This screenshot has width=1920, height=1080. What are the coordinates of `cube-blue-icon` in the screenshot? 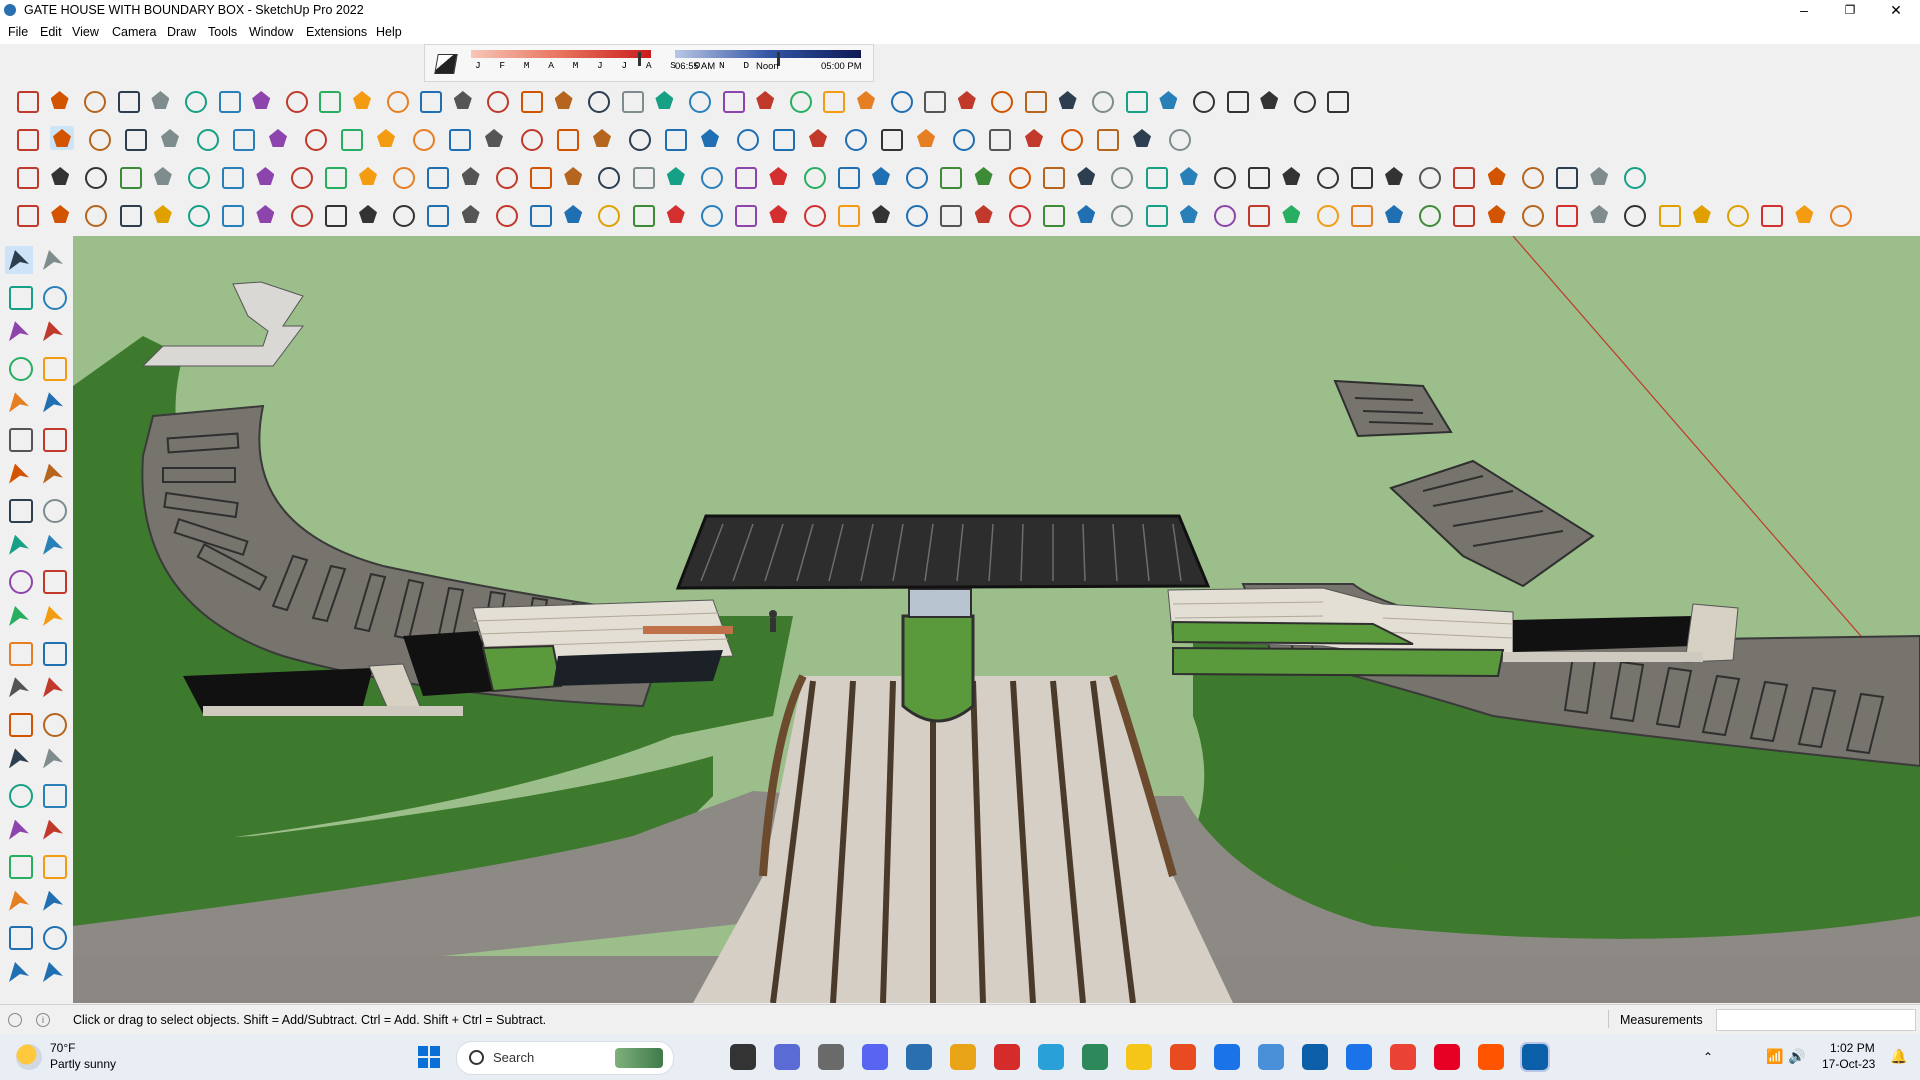 It's located at (539, 214).